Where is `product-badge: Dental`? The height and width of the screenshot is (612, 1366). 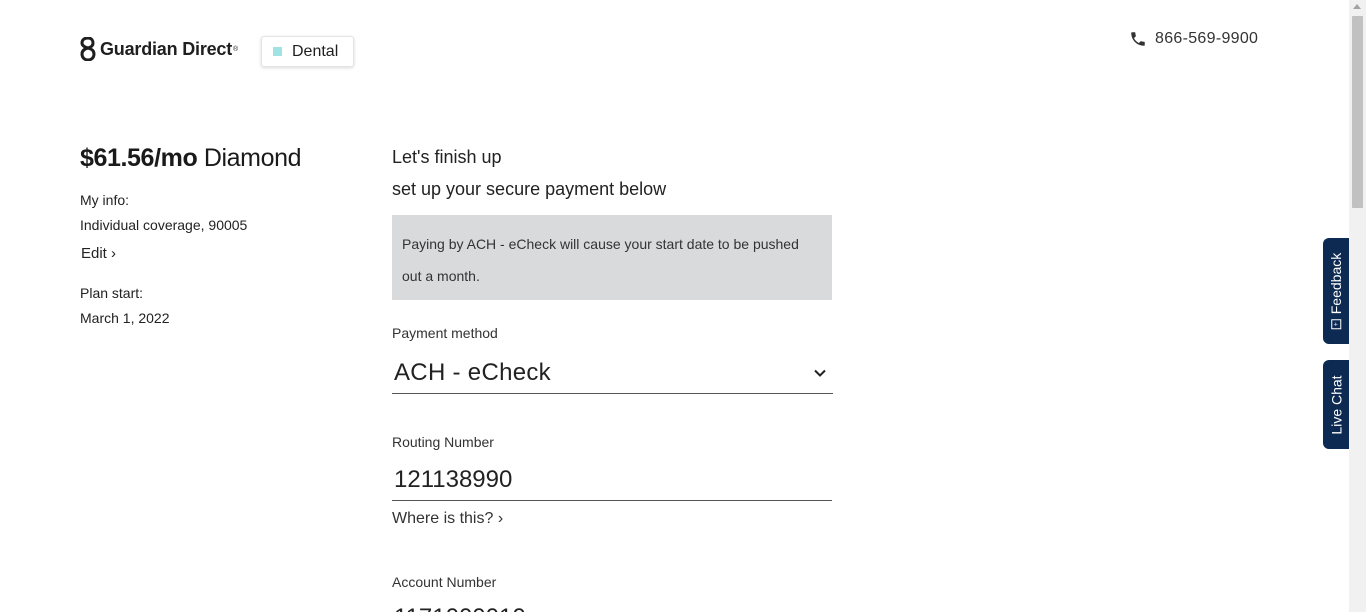 product-badge: Dental is located at coordinates (307, 51).